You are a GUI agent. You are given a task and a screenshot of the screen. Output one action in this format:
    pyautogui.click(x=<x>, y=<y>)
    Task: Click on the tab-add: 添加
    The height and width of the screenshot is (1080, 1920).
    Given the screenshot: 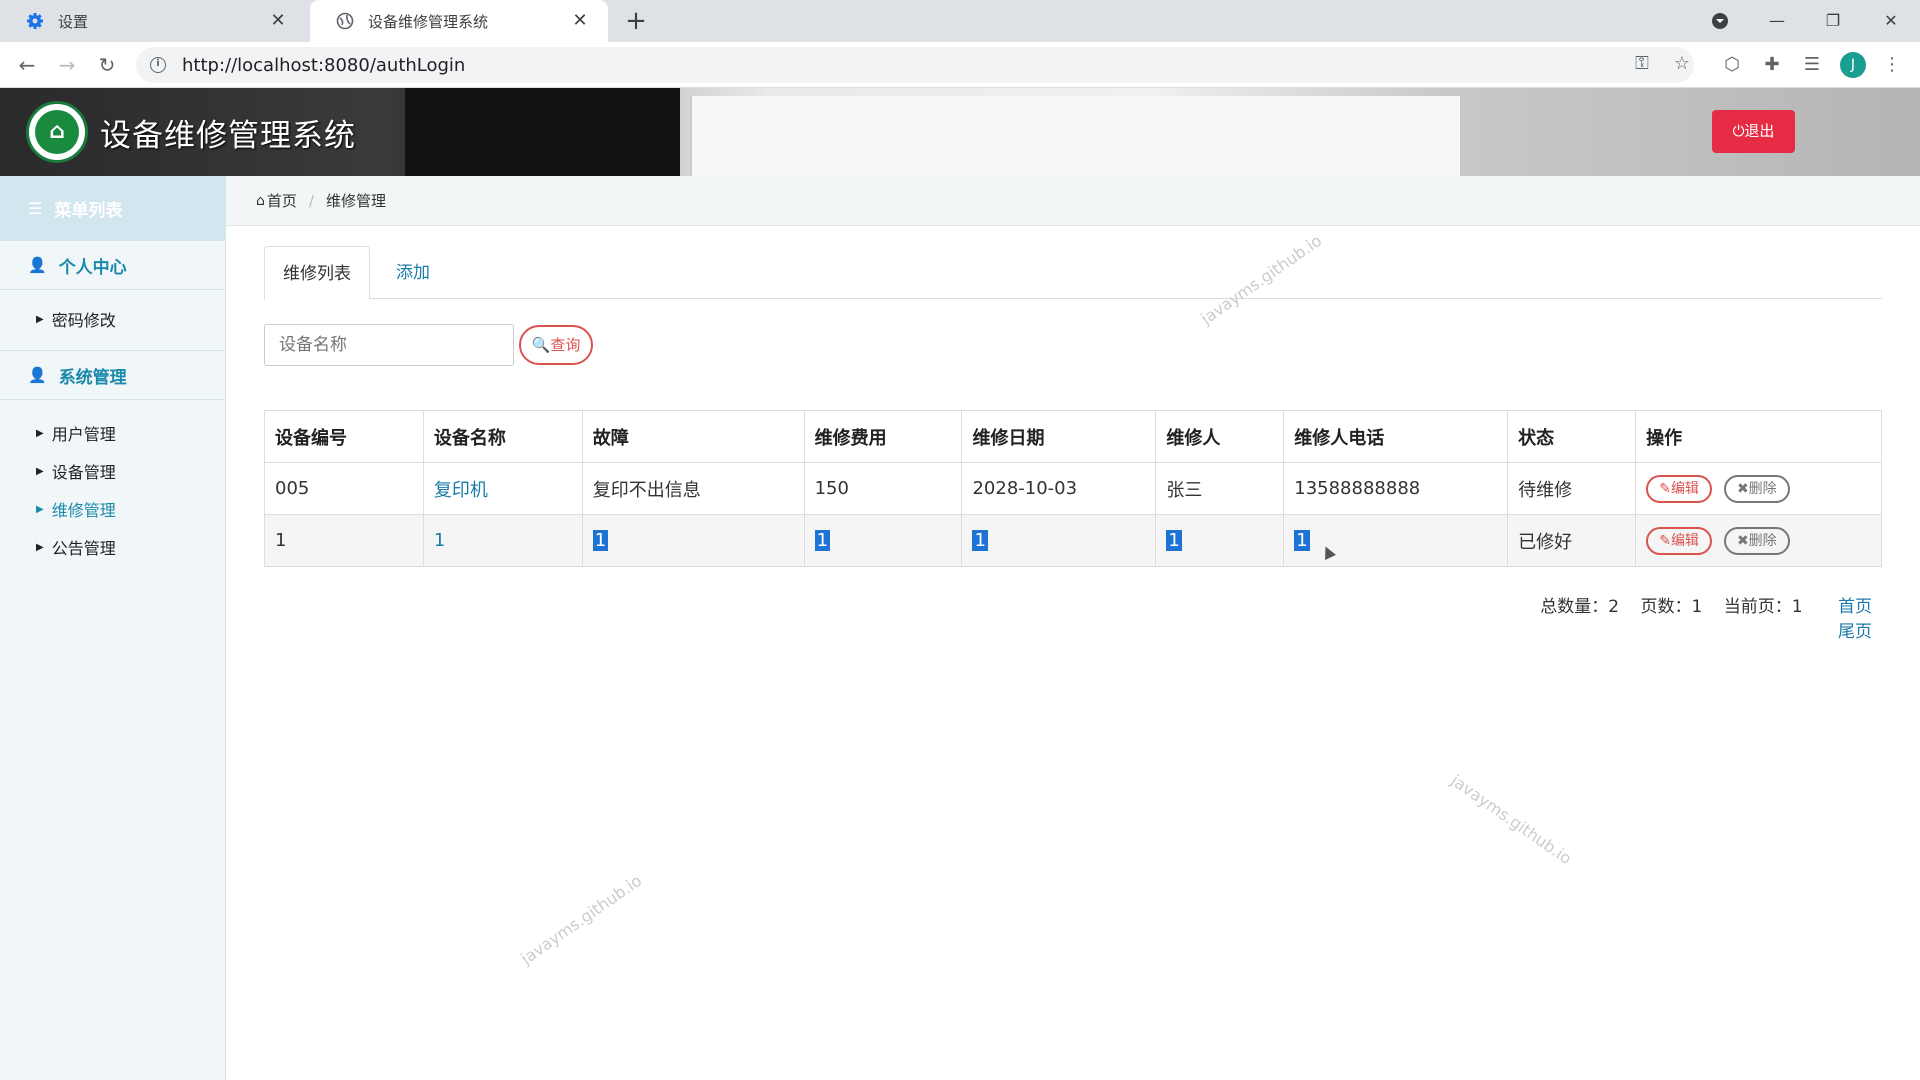 What is the action you would take?
    pyautogui.click(x=413, y=273)
    